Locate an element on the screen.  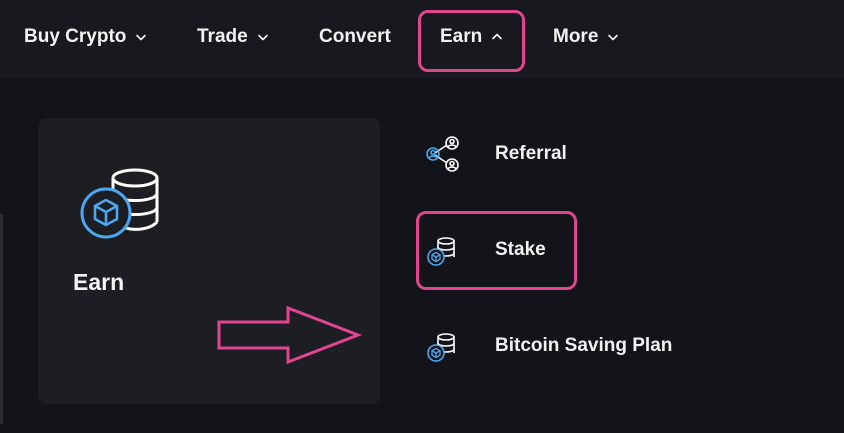
menu-item-bitcoin-saving-plan: Bitcoin Saving Plan is located at coordinates (548, 346).